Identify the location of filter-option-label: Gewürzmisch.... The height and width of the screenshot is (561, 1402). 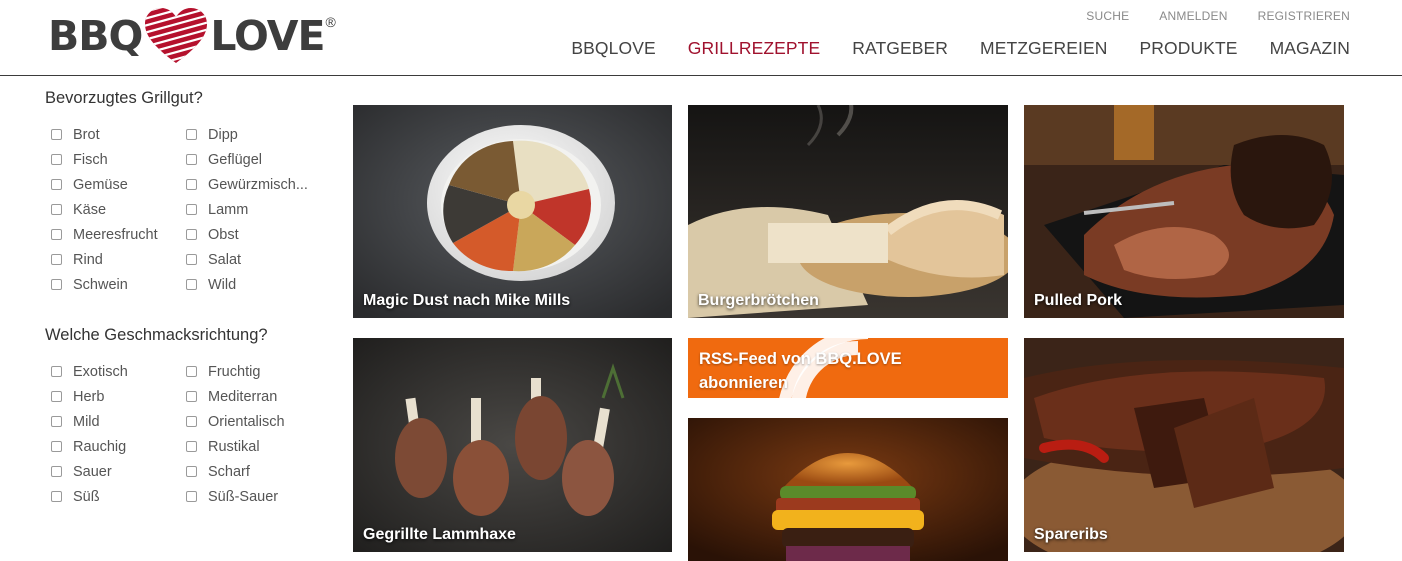
(258, 184).